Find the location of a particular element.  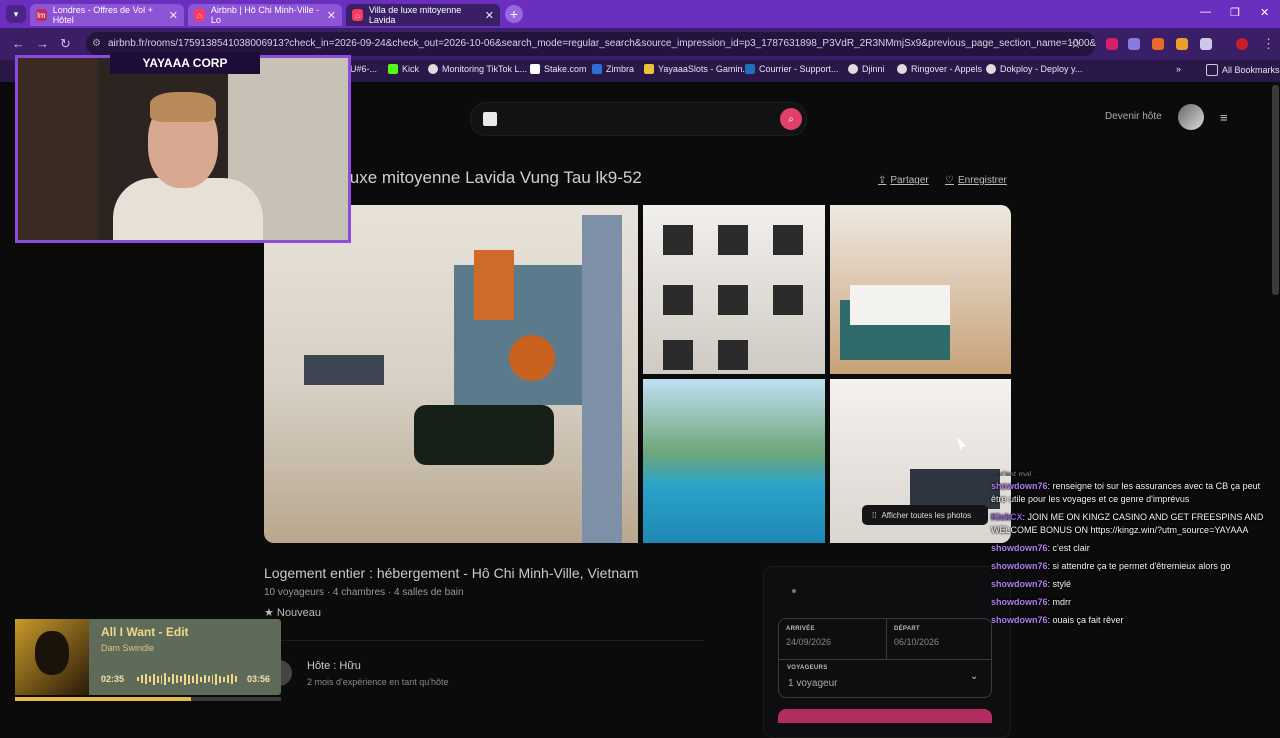

webcam-title: YAYAAA CORP is located at coordinates (185, 63).